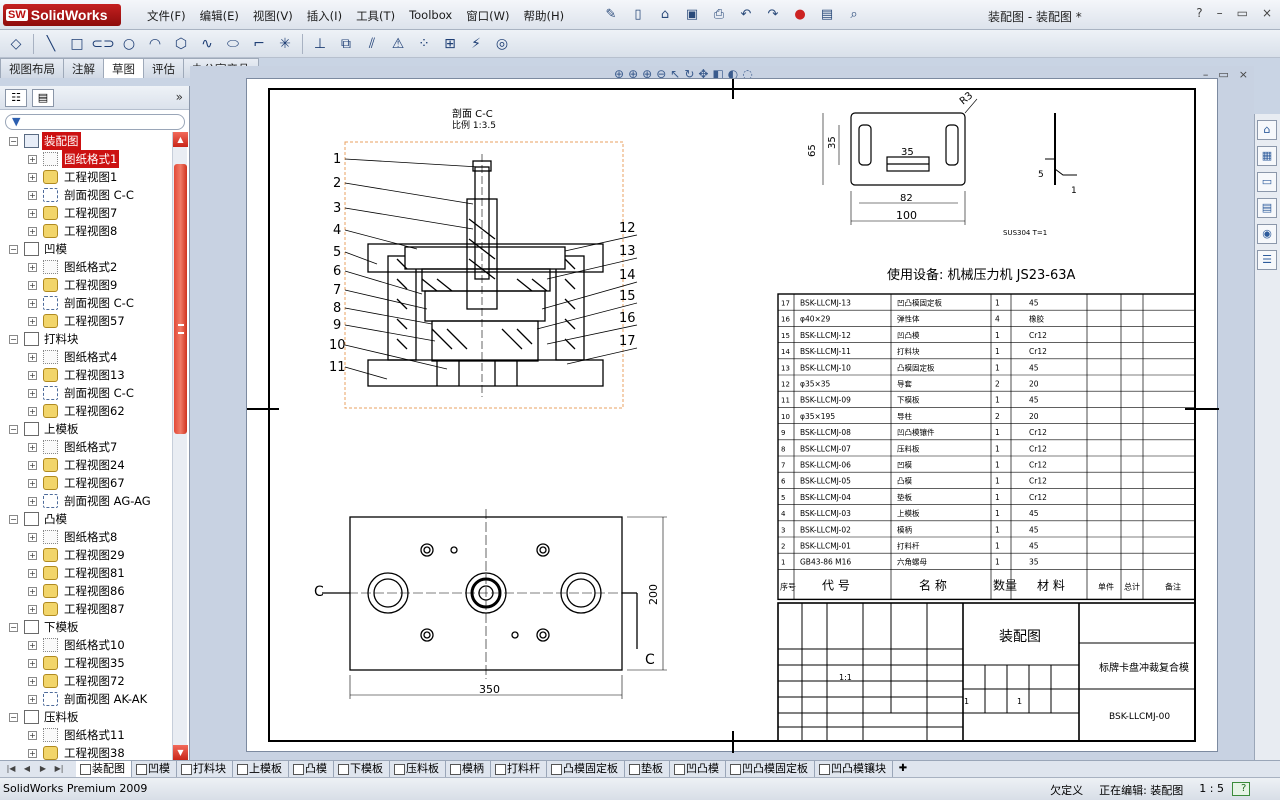 Image resolution: width=1280 pixels, height=800 pixels. Describe the element at coordinates (181, 44) in the screenshot. I see `polygon-icon: ⬡` at that location.